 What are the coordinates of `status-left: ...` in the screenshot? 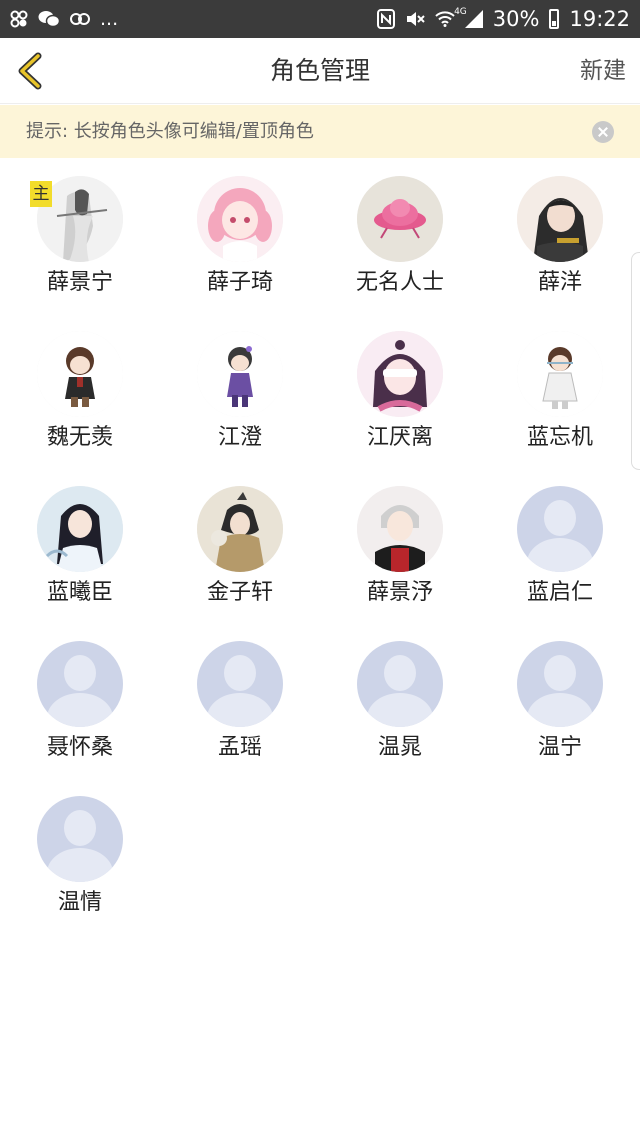 It's located at (64, 19).